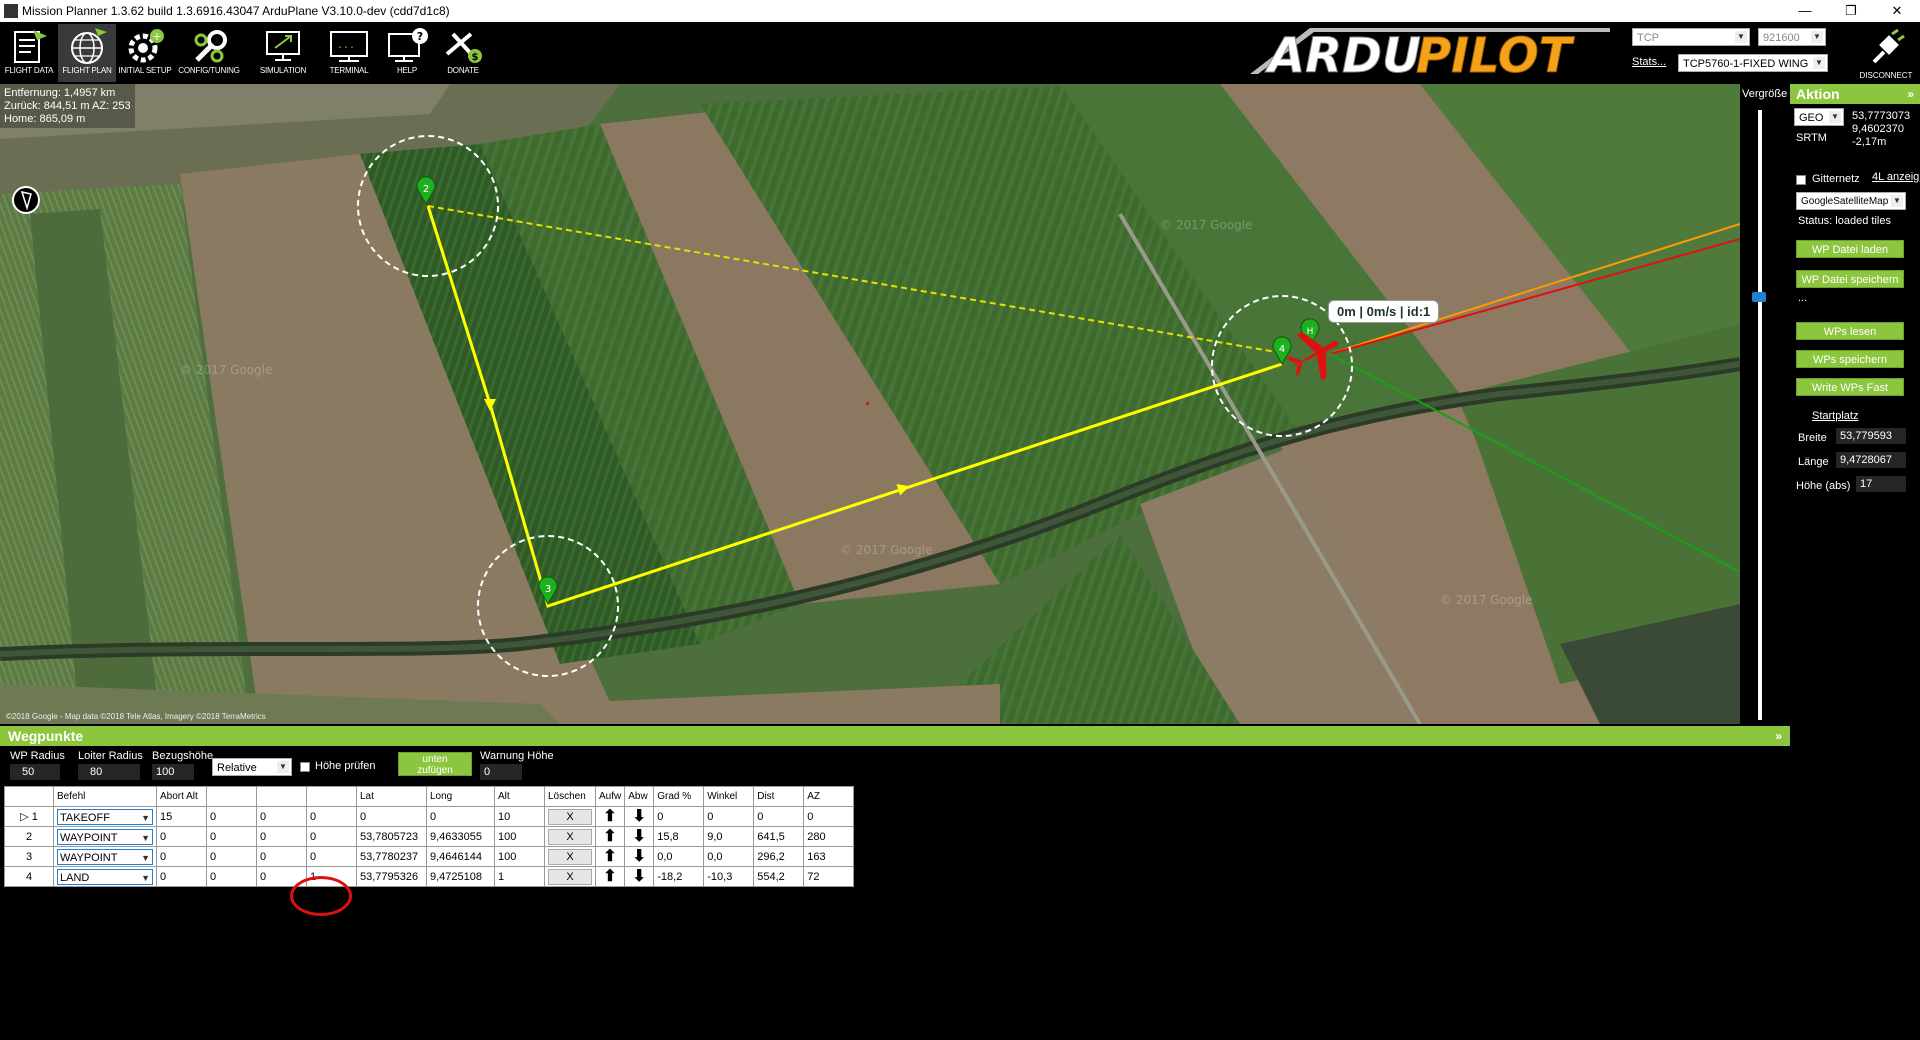 This screenshot has height=1040, width=1920. What do you see at coordinates (305, 767) in the screenshot?
I see `check-alt-checkbox` at bounding box center [305, 767].